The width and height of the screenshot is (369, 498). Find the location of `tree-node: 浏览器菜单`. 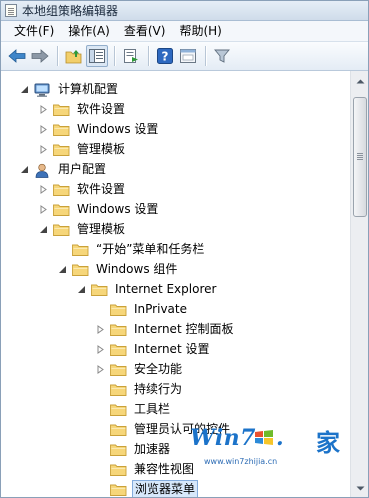

tree-node: 浏览器菜单 is located at coordinates (146, 488).